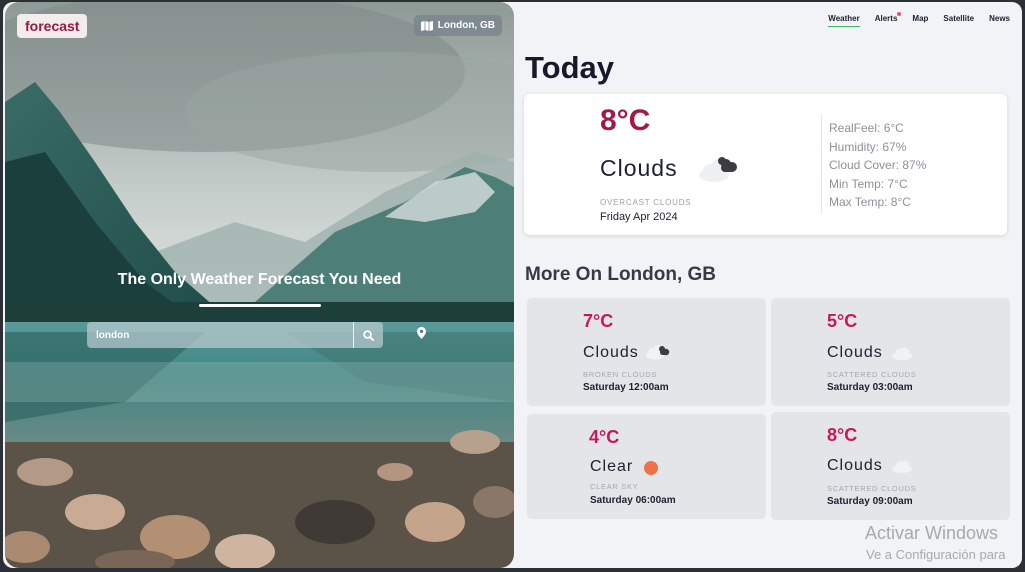 The image size is (1025, 572). Describe the element at coordinates (658, 352) in the screenshot. I see `broken-clouds-icon` at that location.